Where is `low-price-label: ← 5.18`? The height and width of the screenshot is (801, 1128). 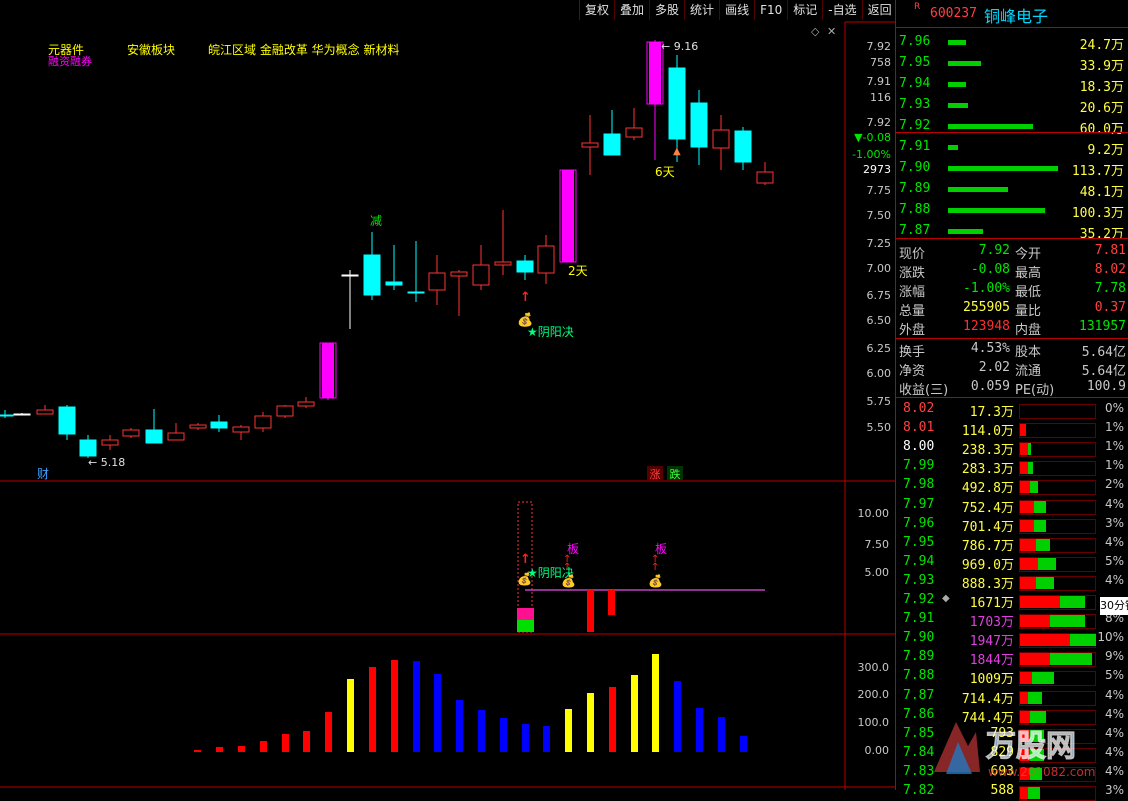 low-price-label: ← 5.18 is located at coordinates (107, 462).